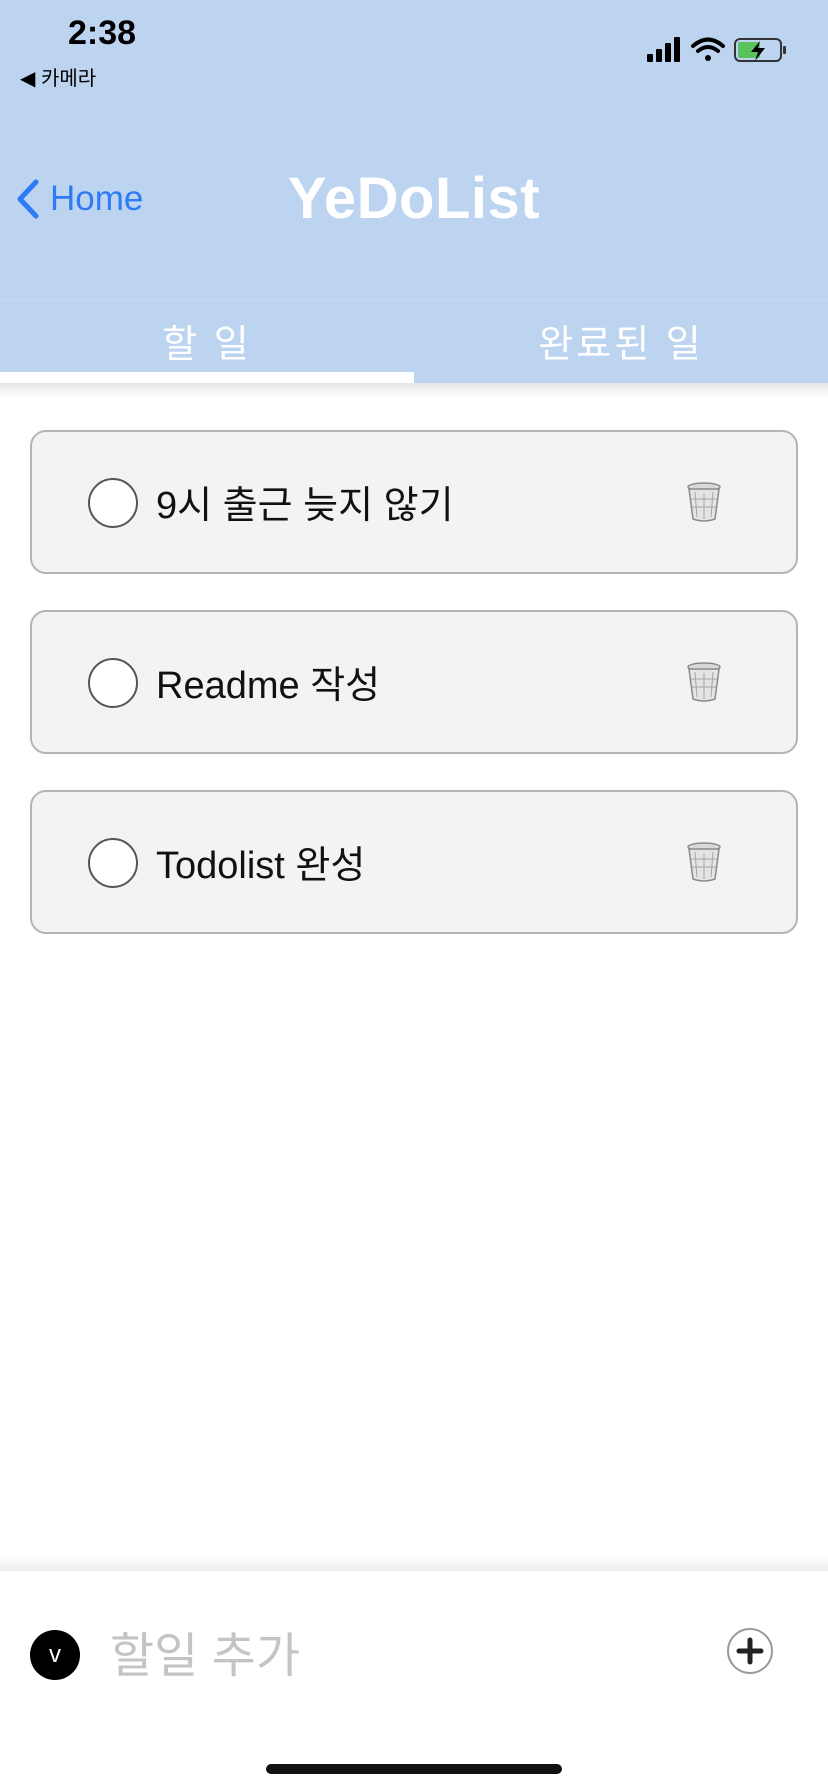 The height and width of the screenshot is (1792, 828). I want to click on add-todo-button, so click(750, 1651).